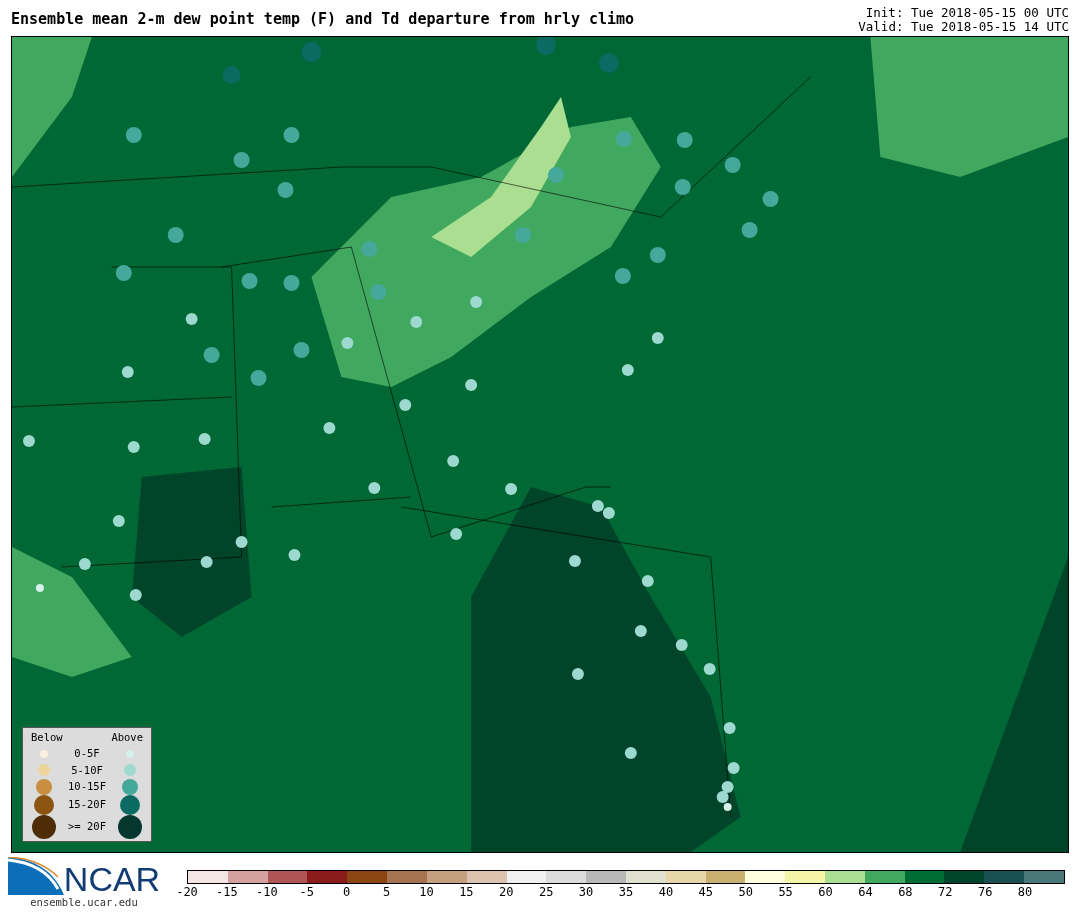 This screenshot has width=1080, height=915. What do you see at coordinates (87, 754) in the screenshot?
I see `legend-label: 0-5F` at bounding box center [87, 754].